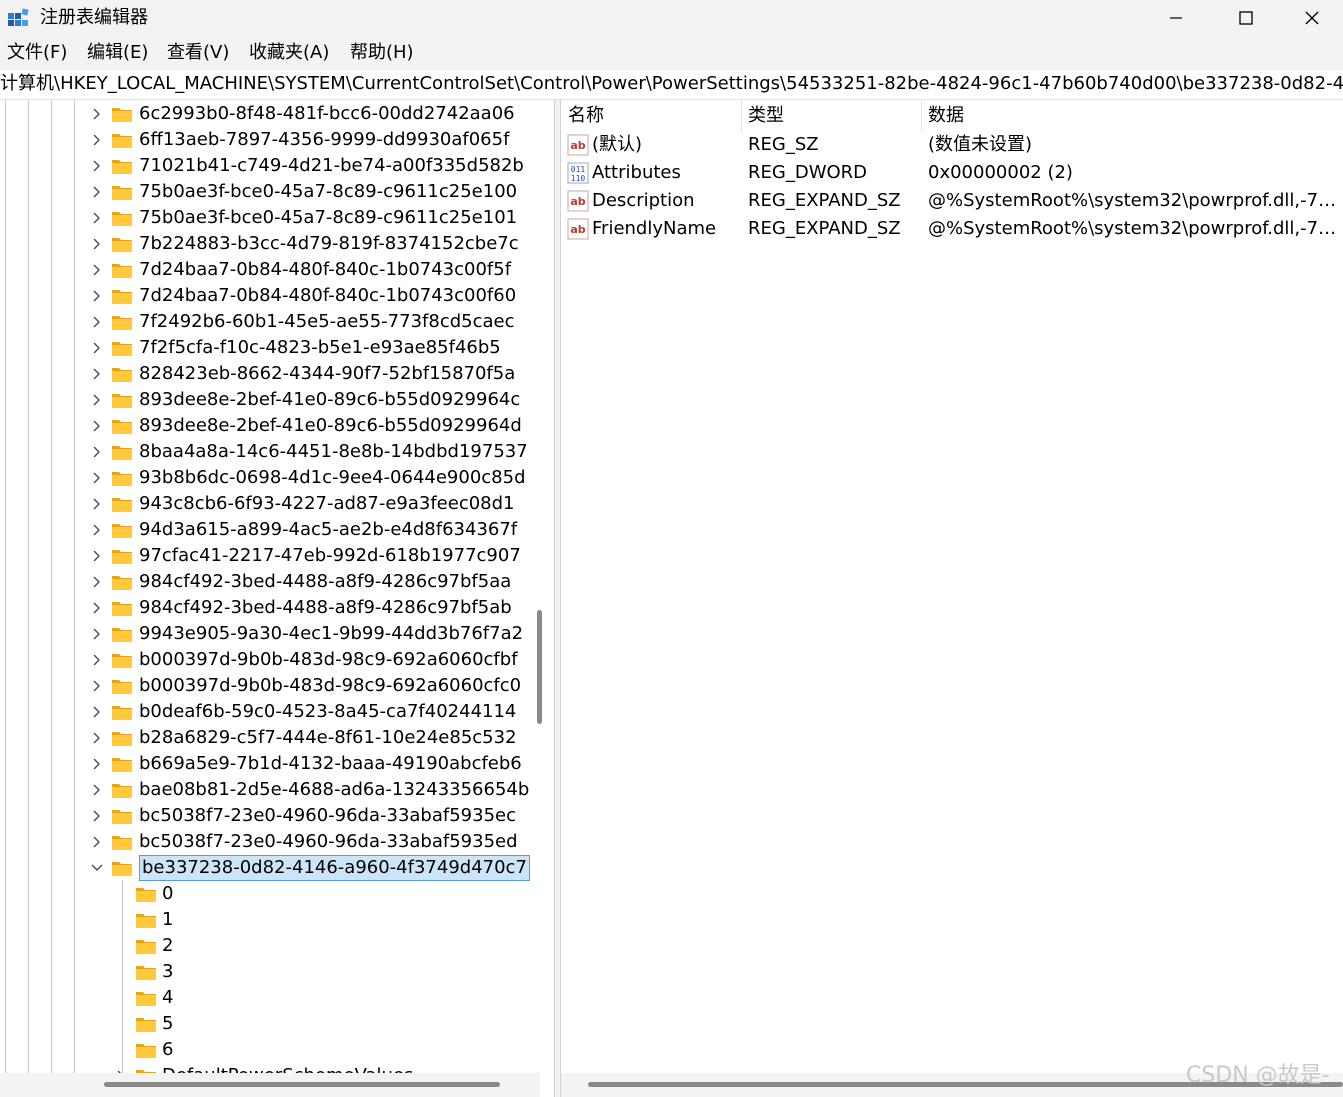 The width and height of the screenshot is (1343, 1097). Describe the element at coordinates (270, 296) in the screenshot. I see `tree-item: 7d24baa7-0b84-480f-840c-1b0743c00f60` at that location.